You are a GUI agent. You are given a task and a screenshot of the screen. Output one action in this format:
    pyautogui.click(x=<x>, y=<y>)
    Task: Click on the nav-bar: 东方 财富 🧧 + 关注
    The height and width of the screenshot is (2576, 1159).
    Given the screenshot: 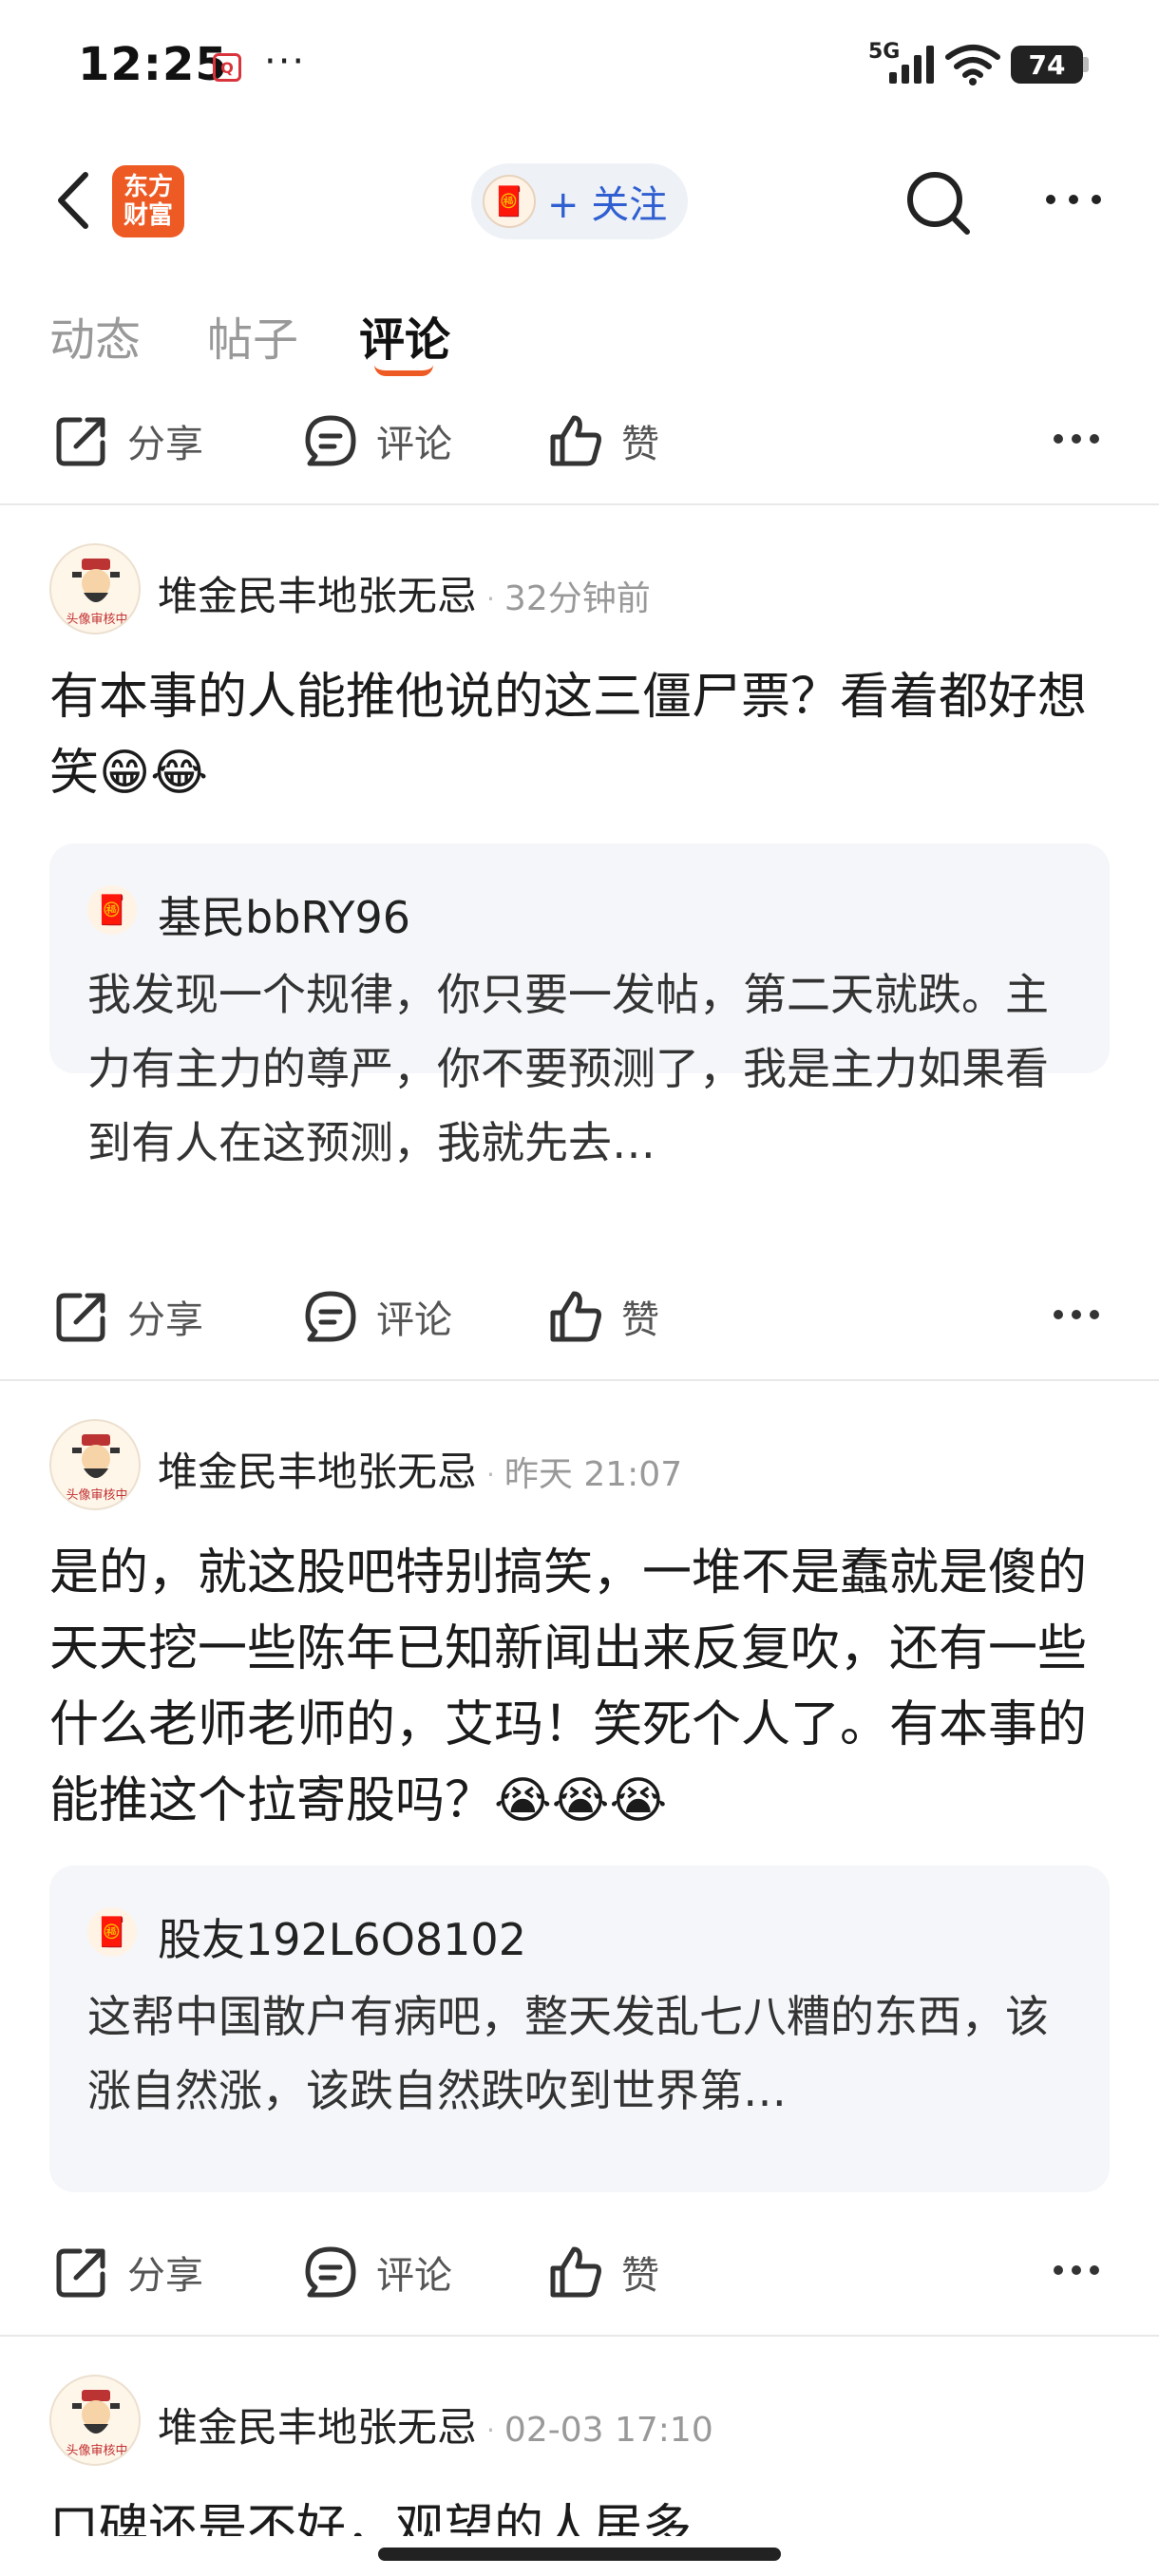 What is the action you would take?
    pyautogui.click(x=579, y=199)
    